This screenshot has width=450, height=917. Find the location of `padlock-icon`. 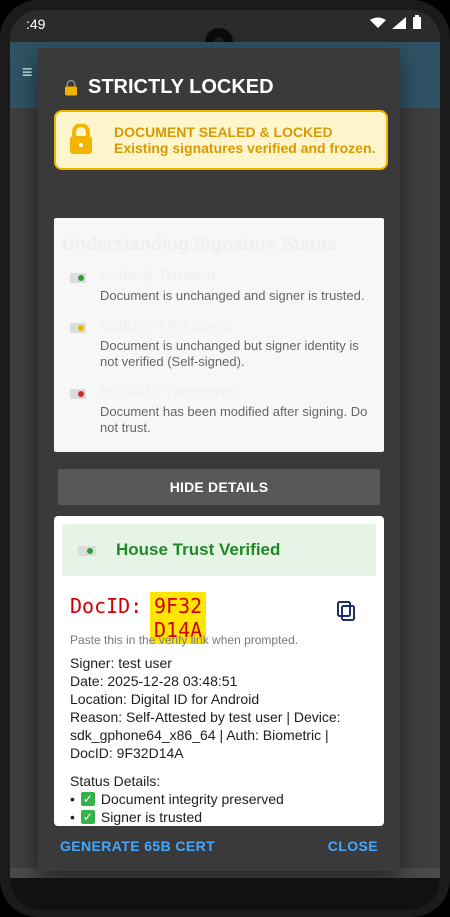

padlock-icon is located at coordinates (81, 139).